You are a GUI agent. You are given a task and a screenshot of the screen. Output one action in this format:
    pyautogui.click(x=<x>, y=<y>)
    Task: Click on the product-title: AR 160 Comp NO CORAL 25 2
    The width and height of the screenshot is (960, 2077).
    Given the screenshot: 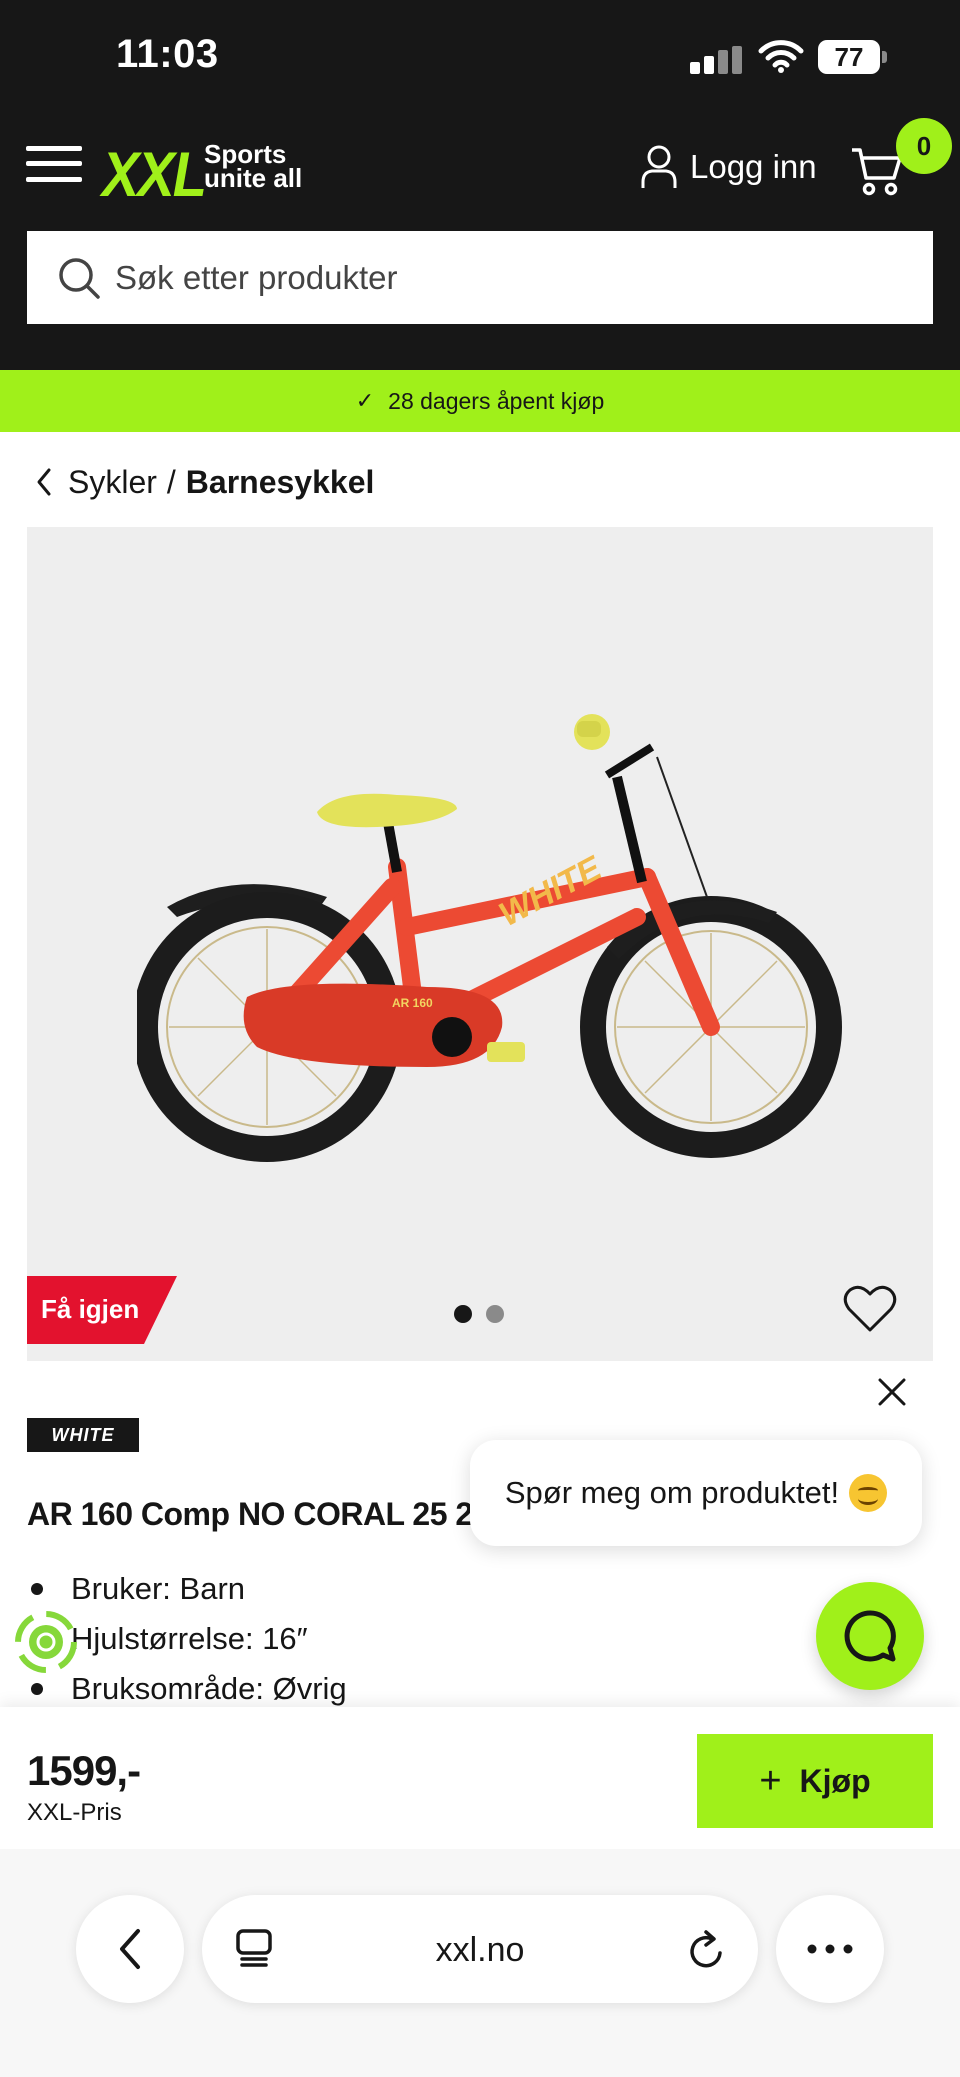 What is the action you would take?
    pyautogui.click(x=250, y=1514)
    